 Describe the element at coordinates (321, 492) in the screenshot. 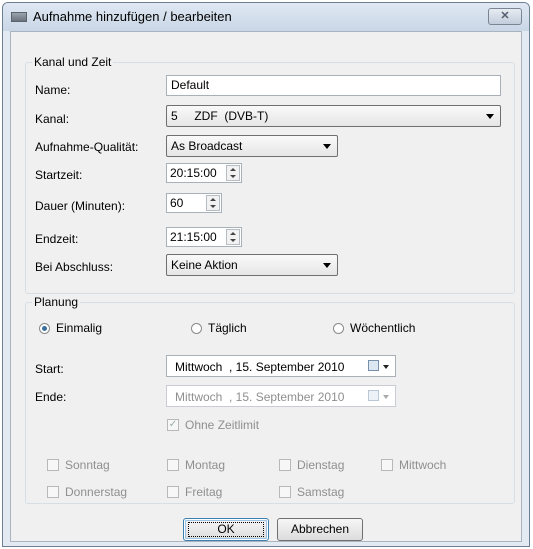

I see `samstag-label: Samstag` at that location.